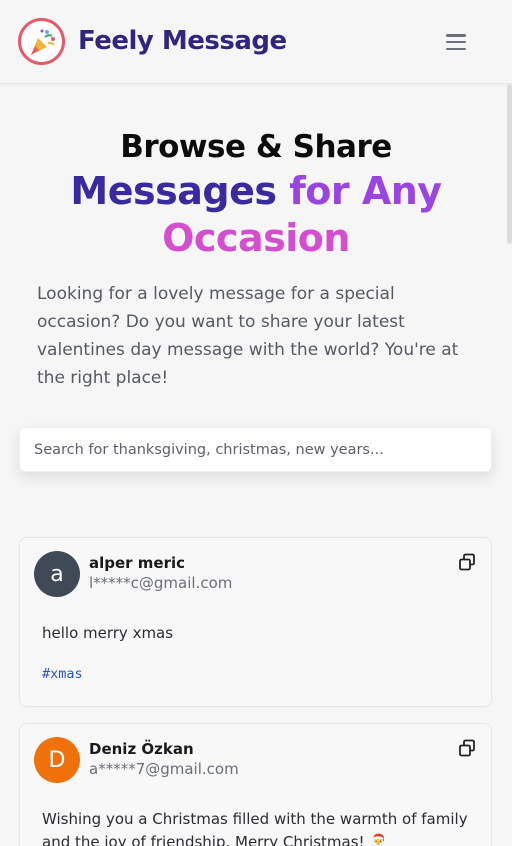 Image resolution: width=512 pixels, height=846 pixels. I want to click on hero-line-2: Messages for Any, so click(256, 191).